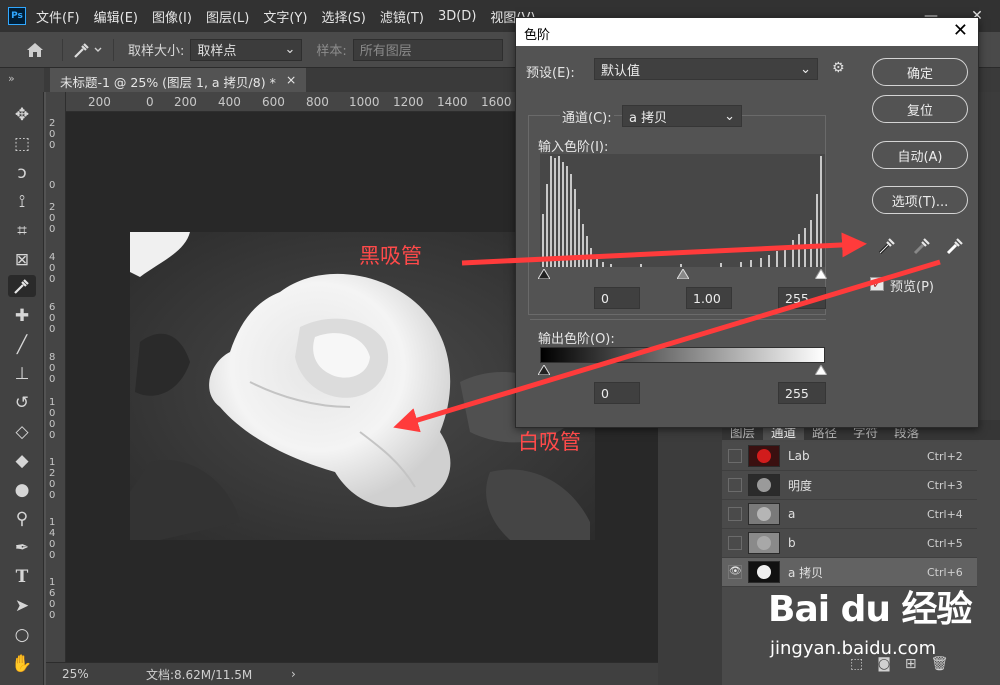  Describe the element at coordinates (22, 519) in the screenshot. I see `dodge-tool-icon: ⚲` at that location.